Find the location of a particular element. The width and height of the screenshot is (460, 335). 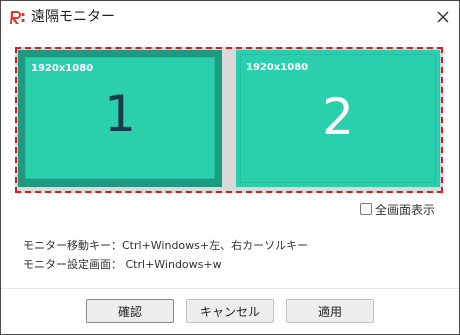

monitor-2-number: 2 is located at coordinates (338, 117).